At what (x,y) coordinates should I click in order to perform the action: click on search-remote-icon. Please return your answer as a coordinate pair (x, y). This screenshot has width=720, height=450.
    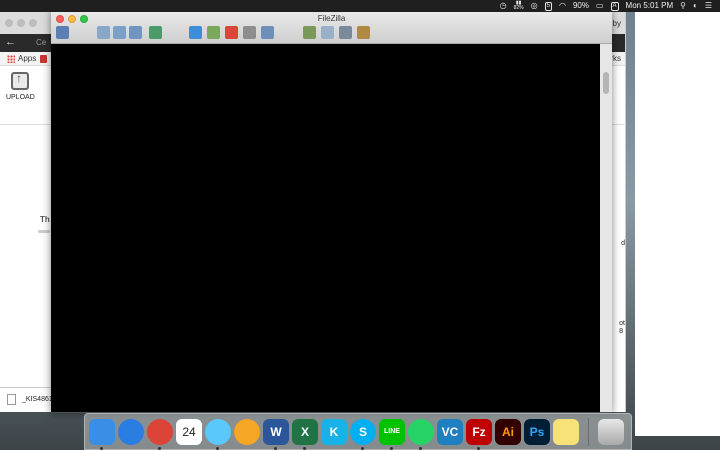
    Looking at the image, I should click on (363, 32).